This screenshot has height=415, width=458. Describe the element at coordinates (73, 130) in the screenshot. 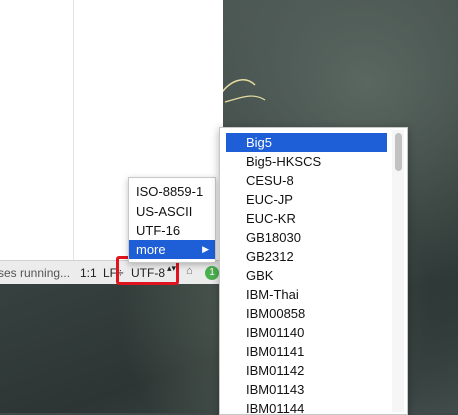

I see `editor-gutter-divider` at that location.